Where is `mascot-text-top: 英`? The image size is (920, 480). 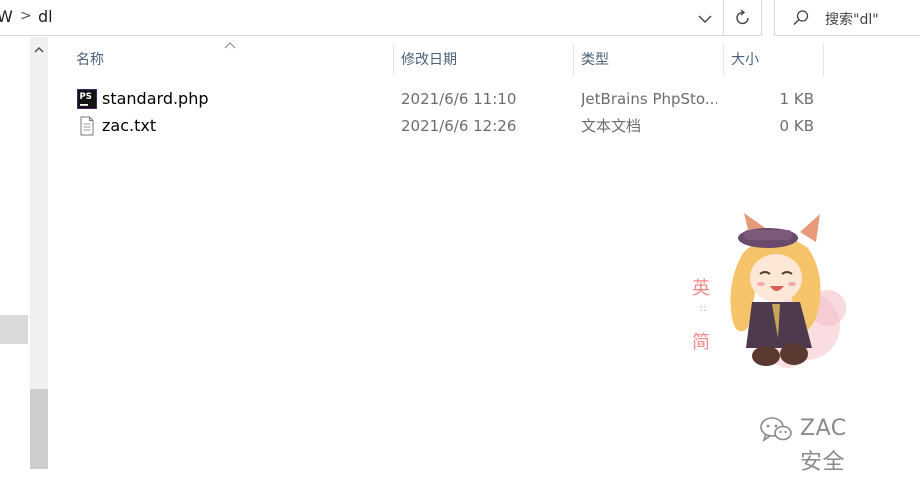
mascot-text-top: 英 is located at coordinates (701, 288).